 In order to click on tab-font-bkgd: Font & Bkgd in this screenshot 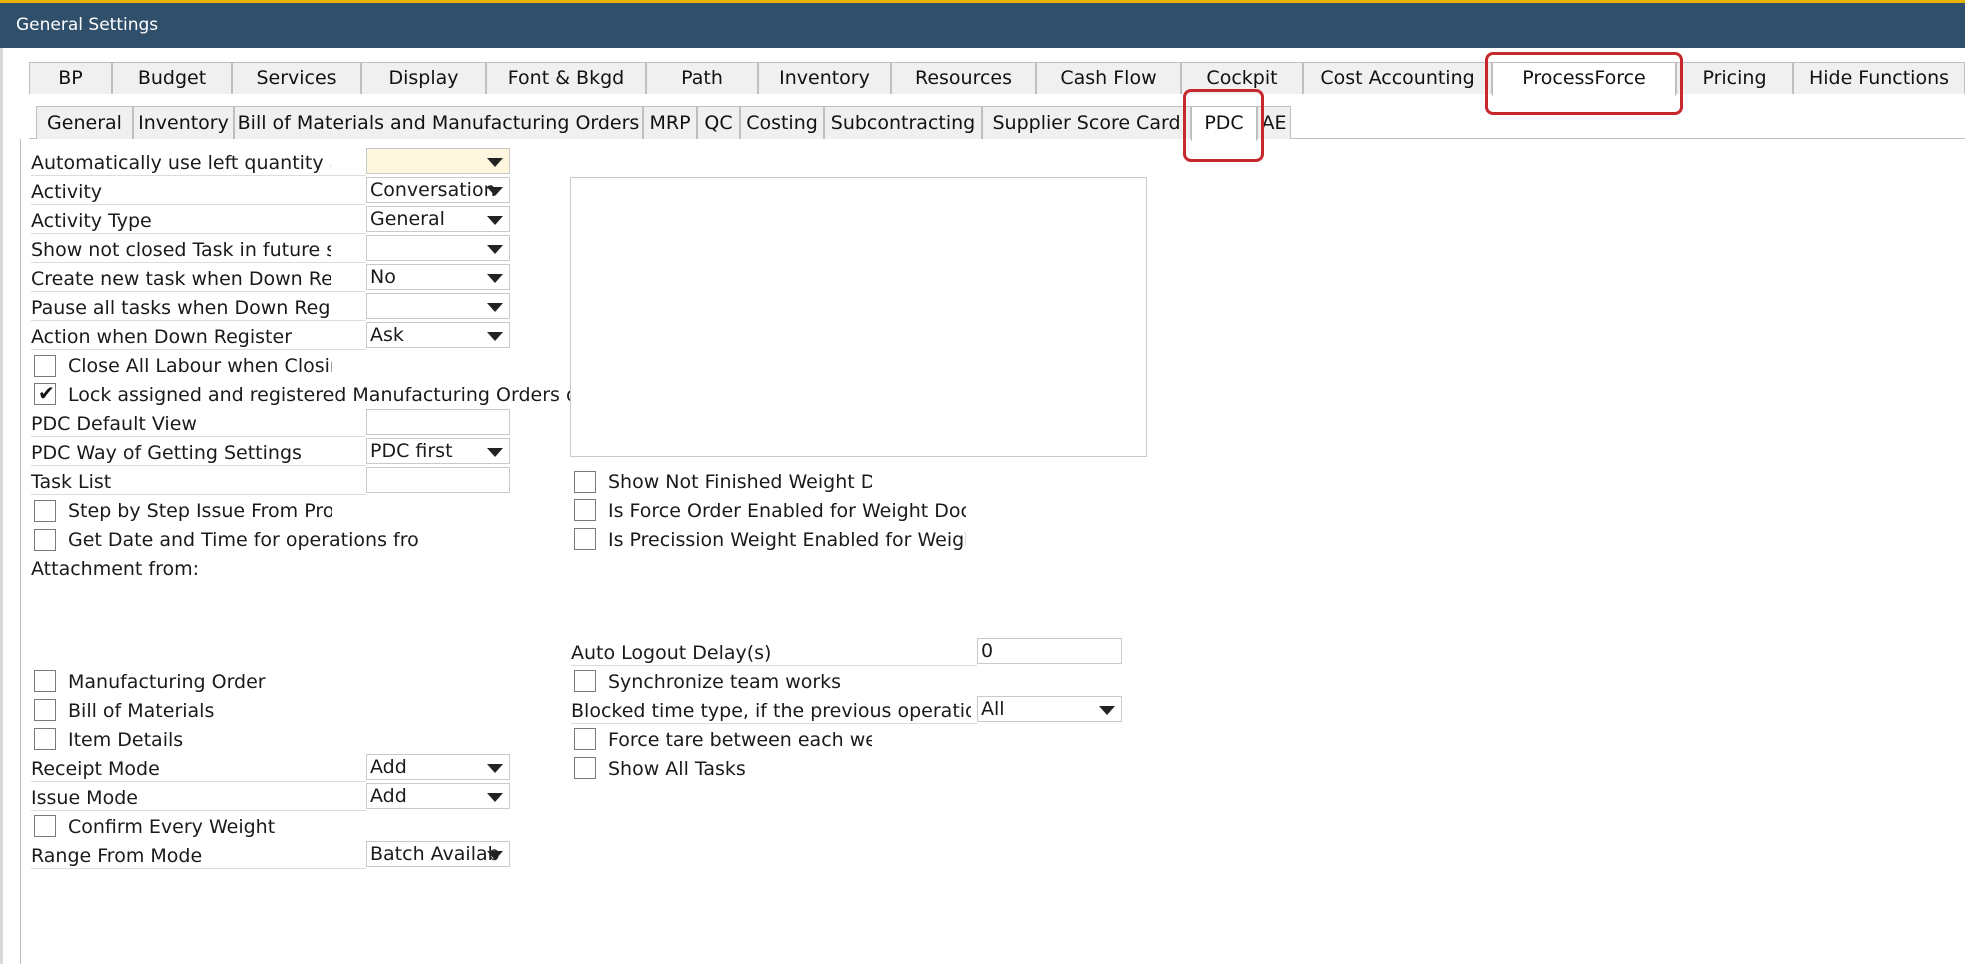, I will do `click(566, 78)`.